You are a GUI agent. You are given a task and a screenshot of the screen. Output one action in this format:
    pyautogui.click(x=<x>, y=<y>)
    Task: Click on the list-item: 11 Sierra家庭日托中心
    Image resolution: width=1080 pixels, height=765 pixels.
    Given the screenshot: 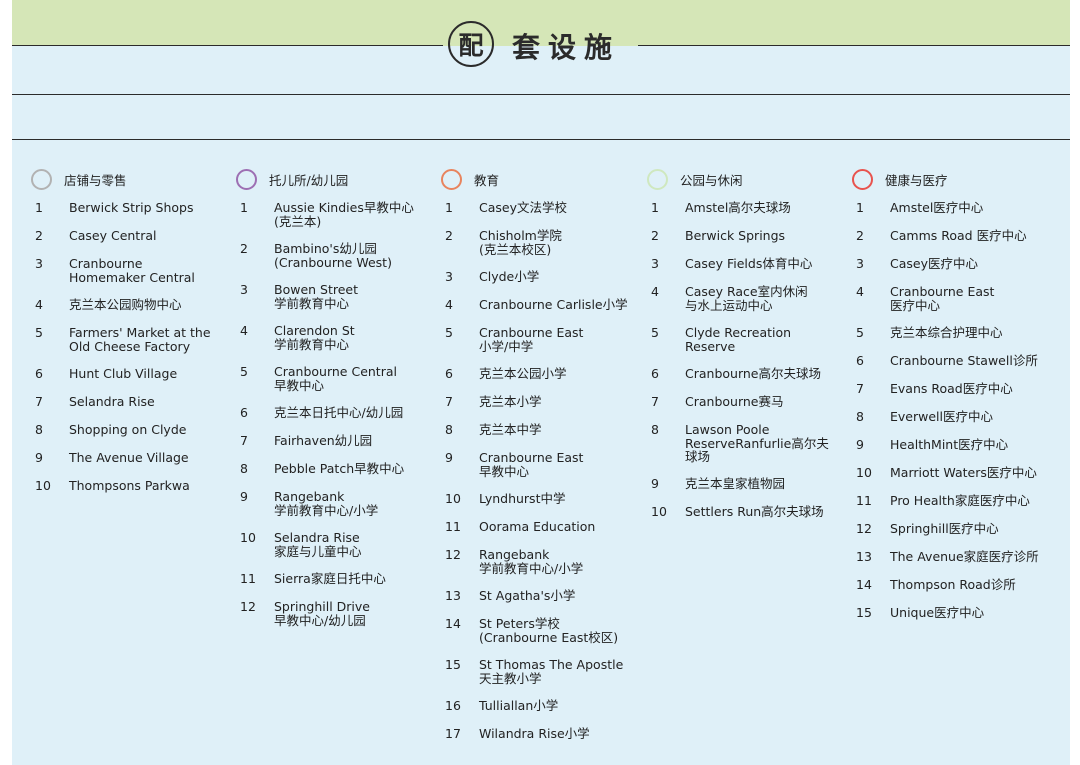 What is the action you would take?
    pyautogui.click(x=325, y=579)
    